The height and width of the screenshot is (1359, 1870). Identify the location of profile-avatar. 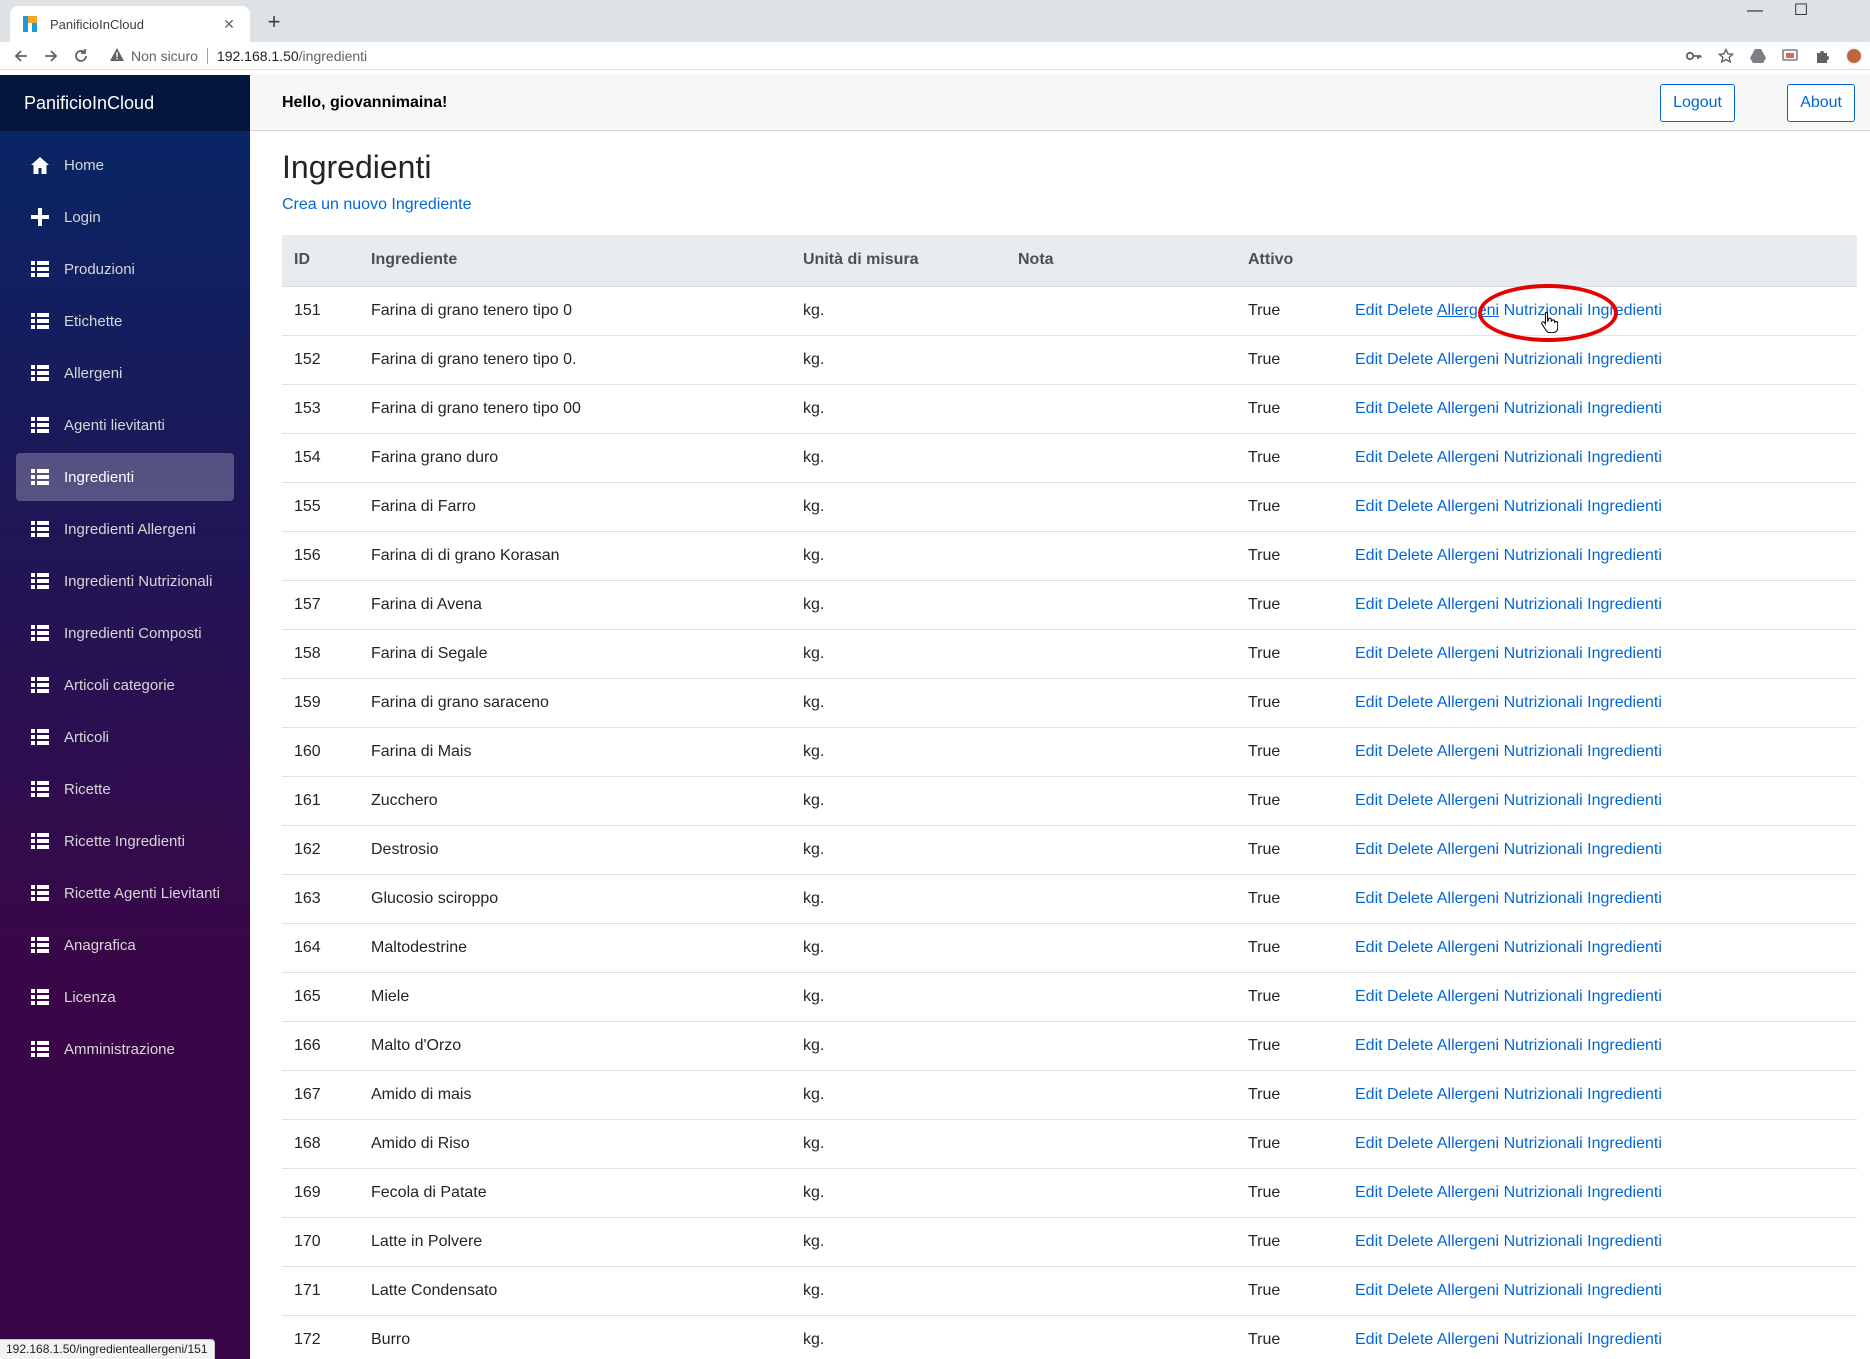
(1854, 56).